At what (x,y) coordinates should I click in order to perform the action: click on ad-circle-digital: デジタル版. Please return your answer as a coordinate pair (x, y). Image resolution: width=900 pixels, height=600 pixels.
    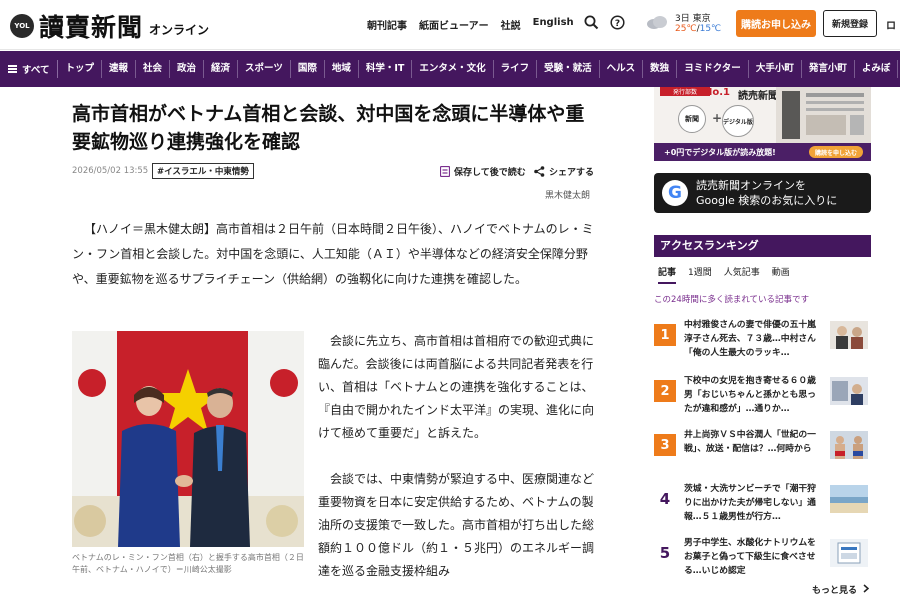
    Looking at the image, I should click on (738, 121).